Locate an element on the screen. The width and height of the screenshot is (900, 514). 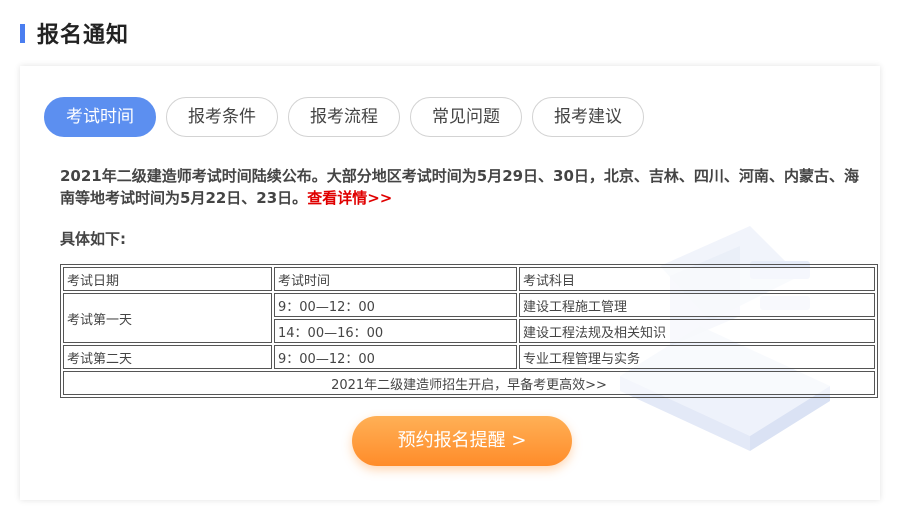
day1-date: 考试第一天 is located at coordinates (167, 318).